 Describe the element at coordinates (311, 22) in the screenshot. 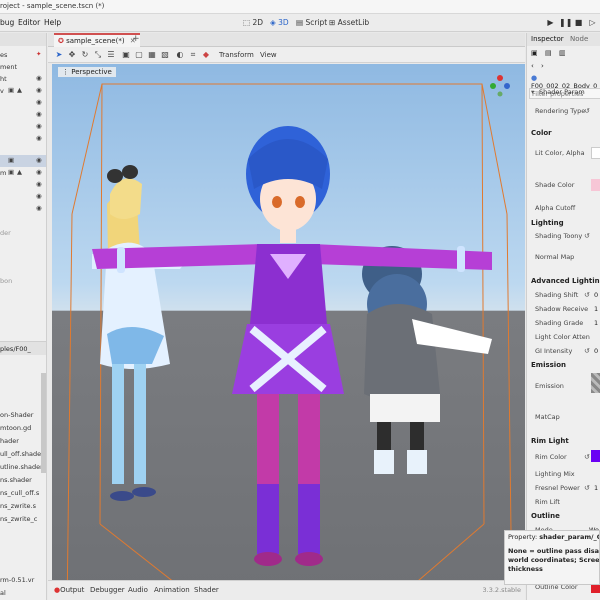

I see `mode-script-button: ▤ Script` at that location.